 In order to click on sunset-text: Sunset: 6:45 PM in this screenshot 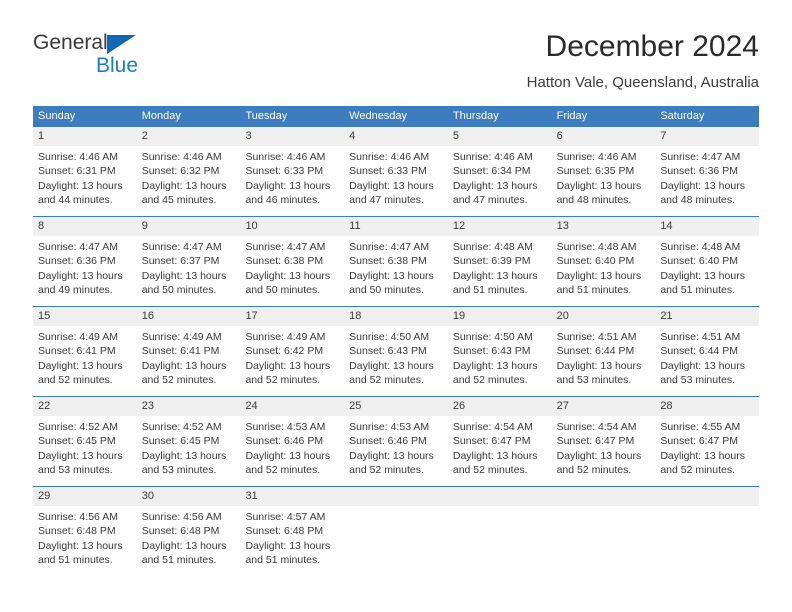, I will do `click(180, 441)`.